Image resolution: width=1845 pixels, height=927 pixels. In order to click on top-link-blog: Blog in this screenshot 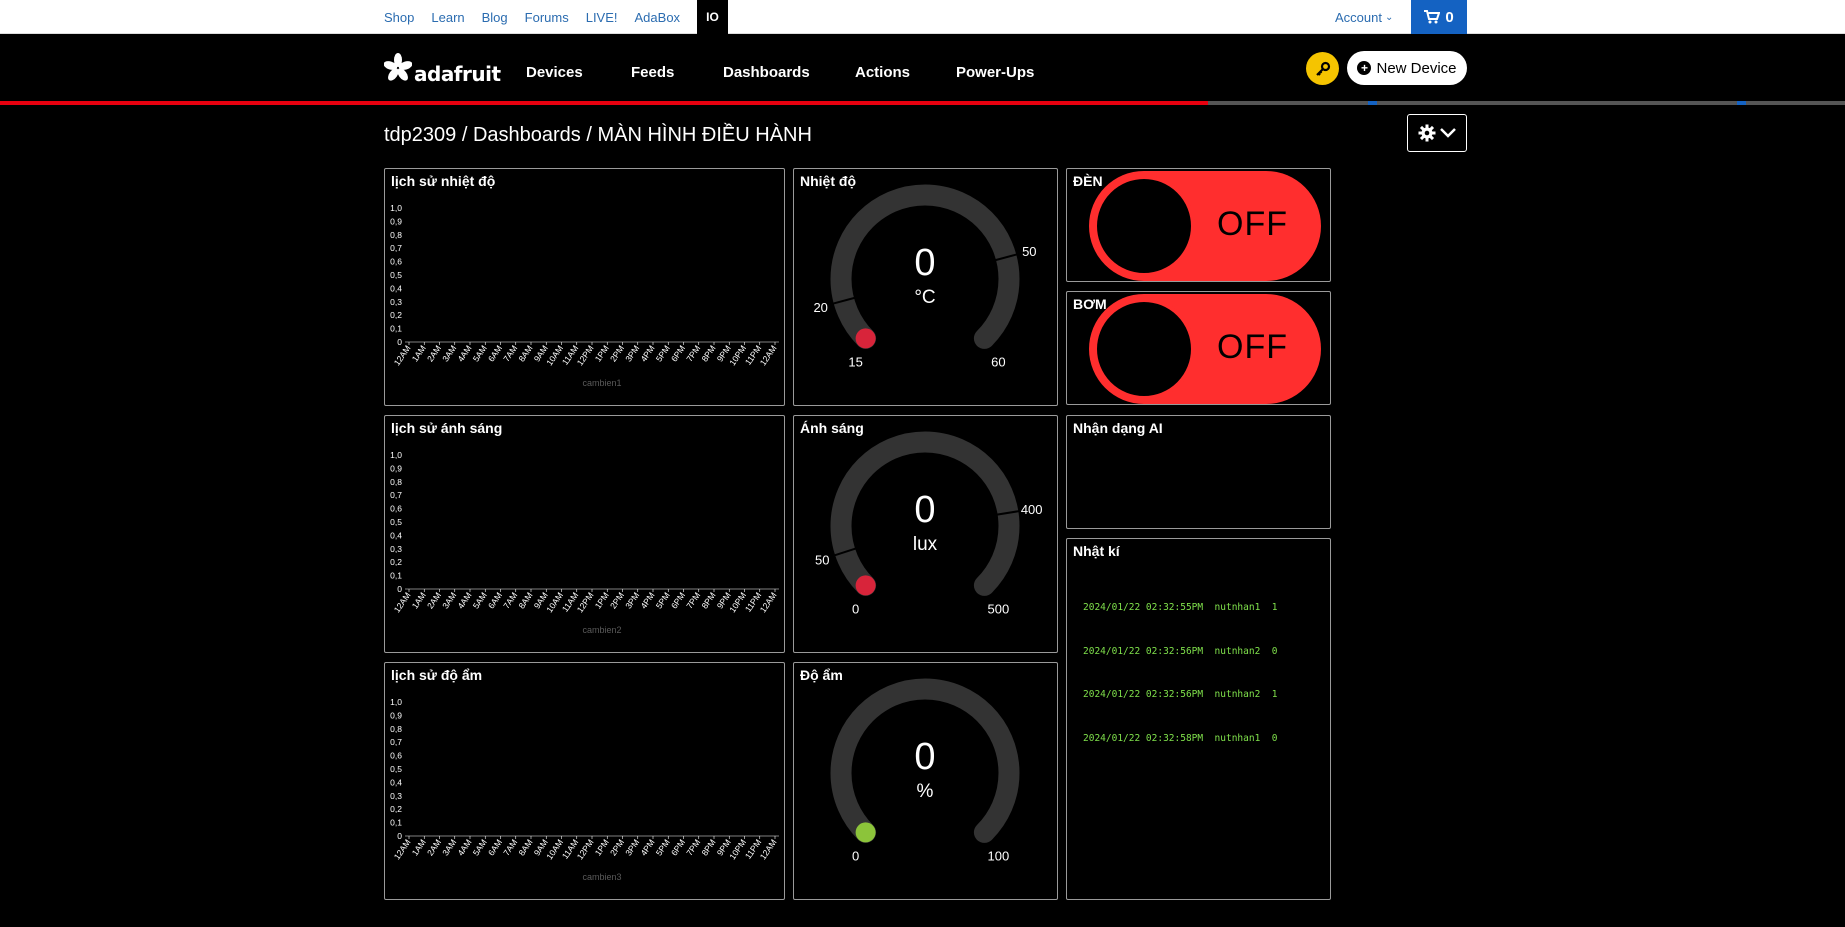, I will do `click(495, 17)`.